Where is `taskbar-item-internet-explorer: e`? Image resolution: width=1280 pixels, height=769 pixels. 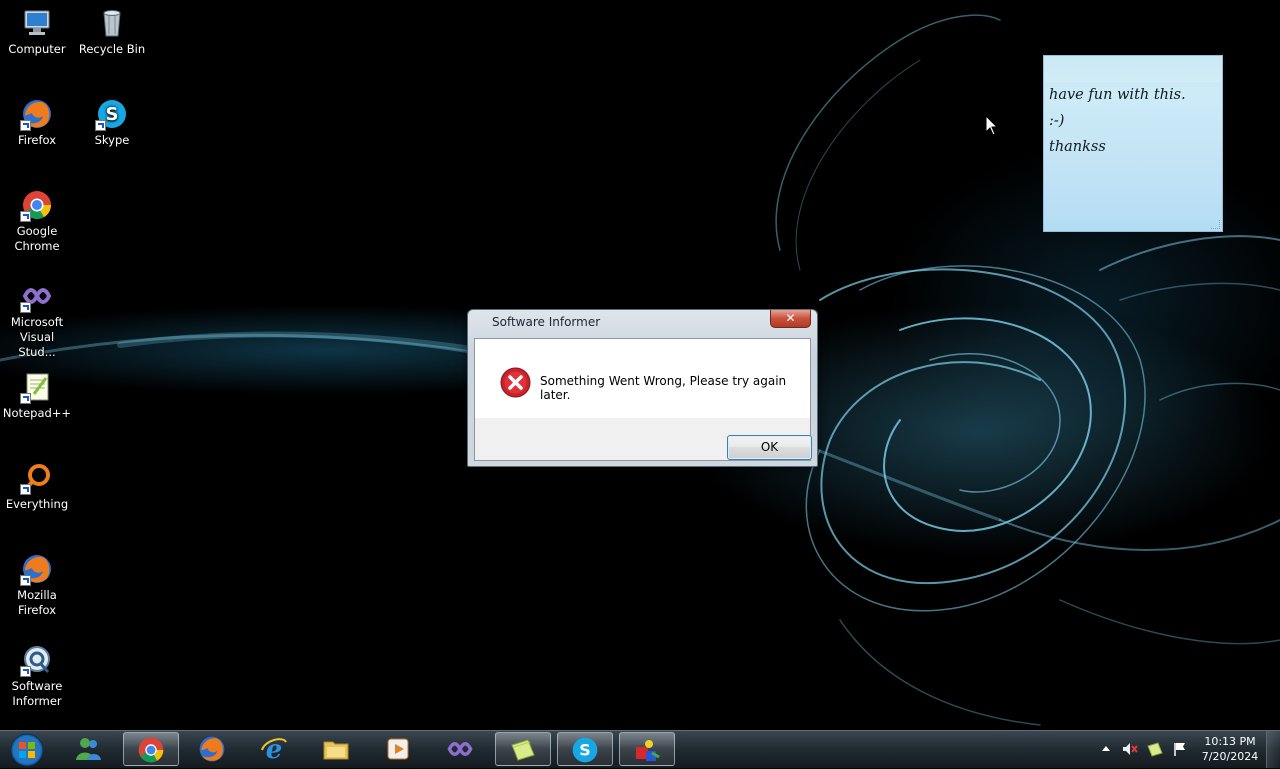
taskbar-item-internet-explorer: e is located at coordinates (275, 749).